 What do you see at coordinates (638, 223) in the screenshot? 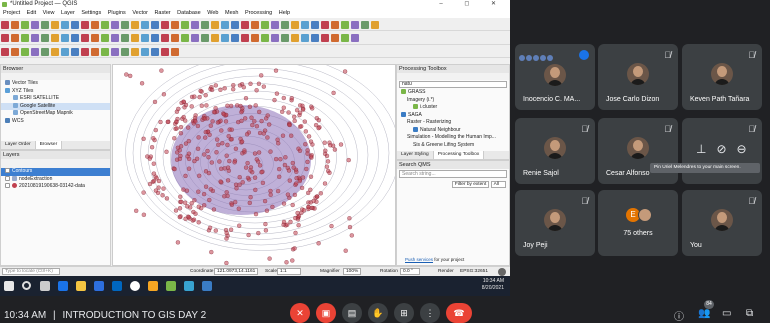
I see `others-tile: E 75 others` at bounding box center [638, 223].